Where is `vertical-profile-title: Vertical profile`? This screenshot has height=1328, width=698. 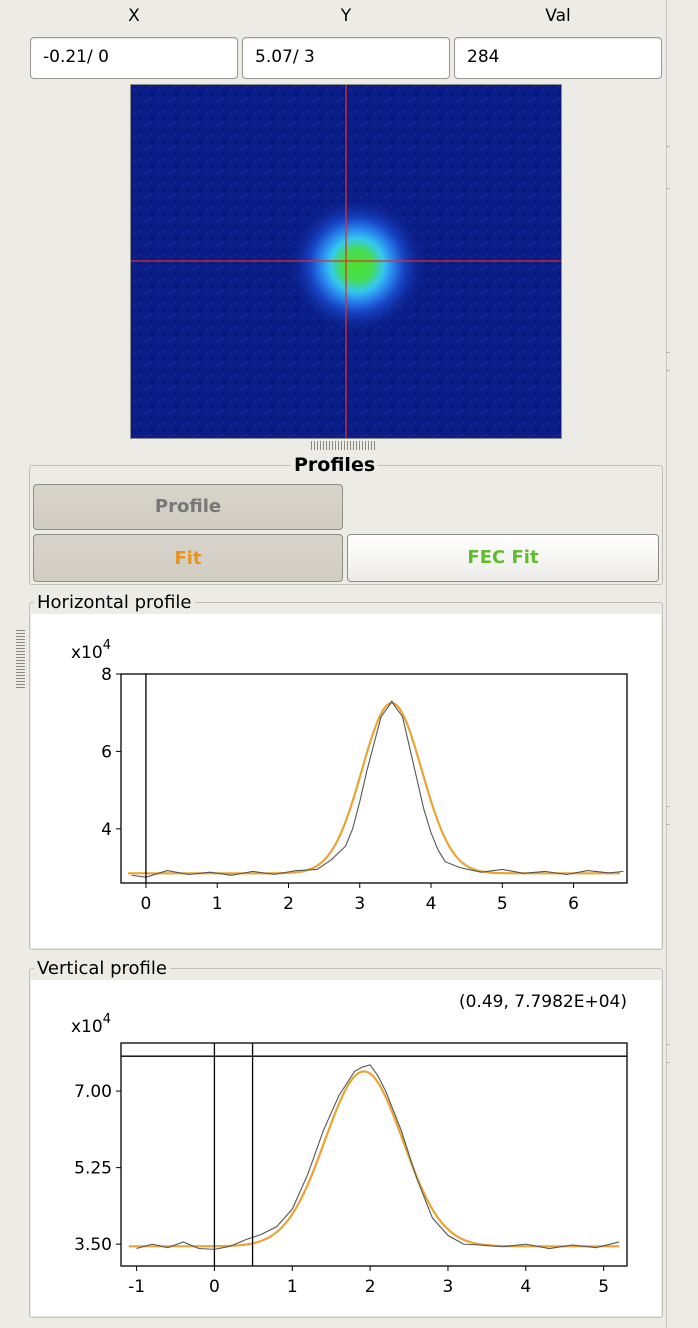 vertical-profile-title: Vertical profile is located at coordinates (102, 968).